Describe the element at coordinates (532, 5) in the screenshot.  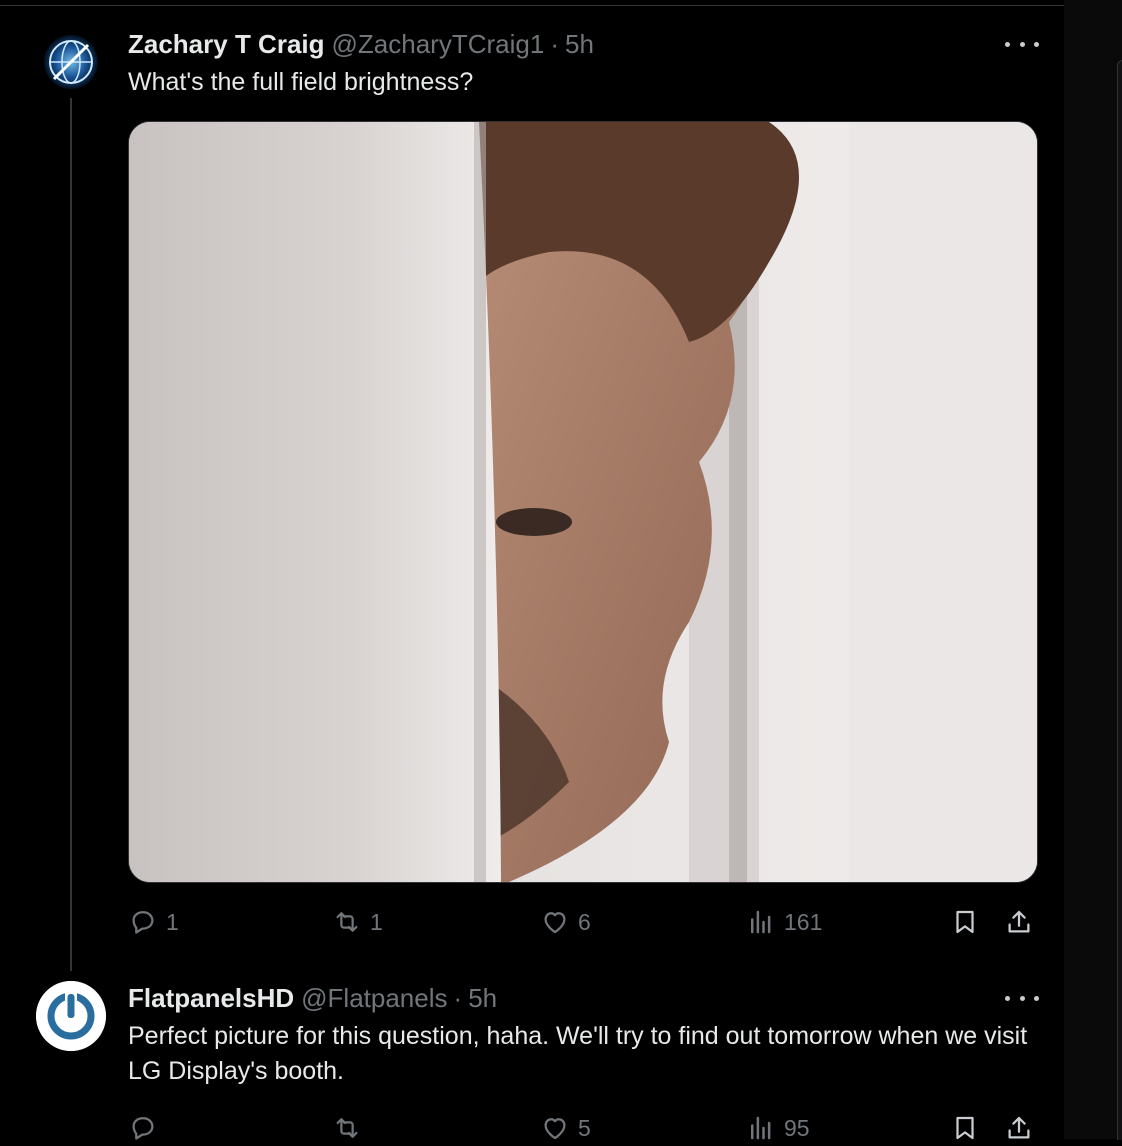
I see `divider` at that location.